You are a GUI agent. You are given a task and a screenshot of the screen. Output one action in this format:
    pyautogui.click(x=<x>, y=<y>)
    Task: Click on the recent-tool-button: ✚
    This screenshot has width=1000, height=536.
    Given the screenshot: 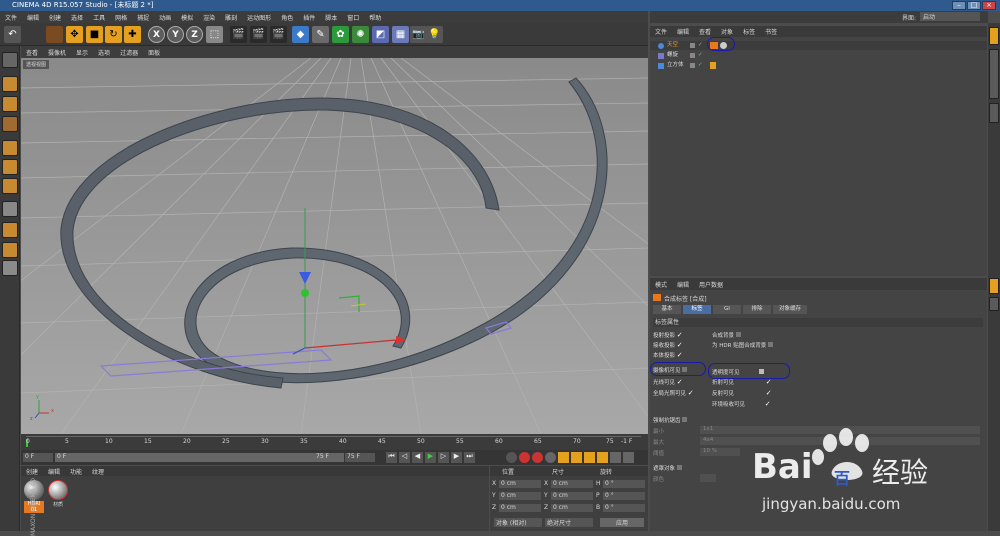 What is the action you would take?
    pyautogui.click(x=132, y=34)
    